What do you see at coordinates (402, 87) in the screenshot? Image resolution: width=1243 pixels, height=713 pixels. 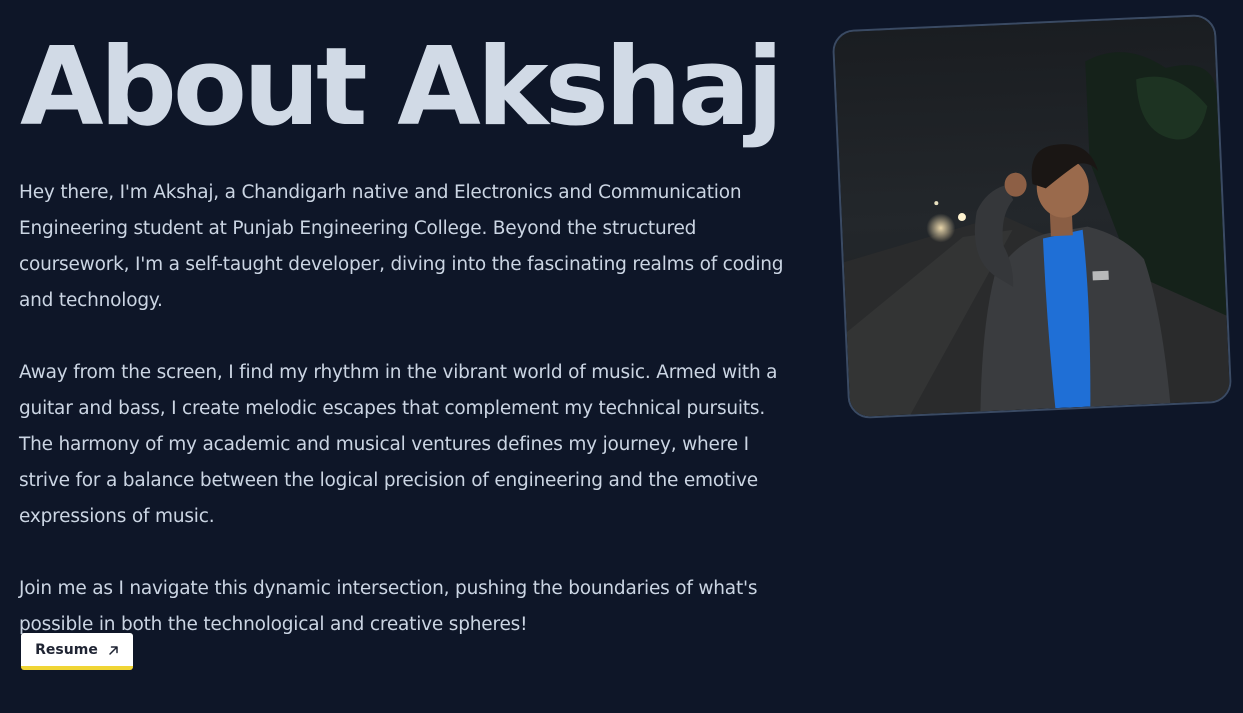 I see `page-title: About Akshaj` at bounding box center [402, 87].